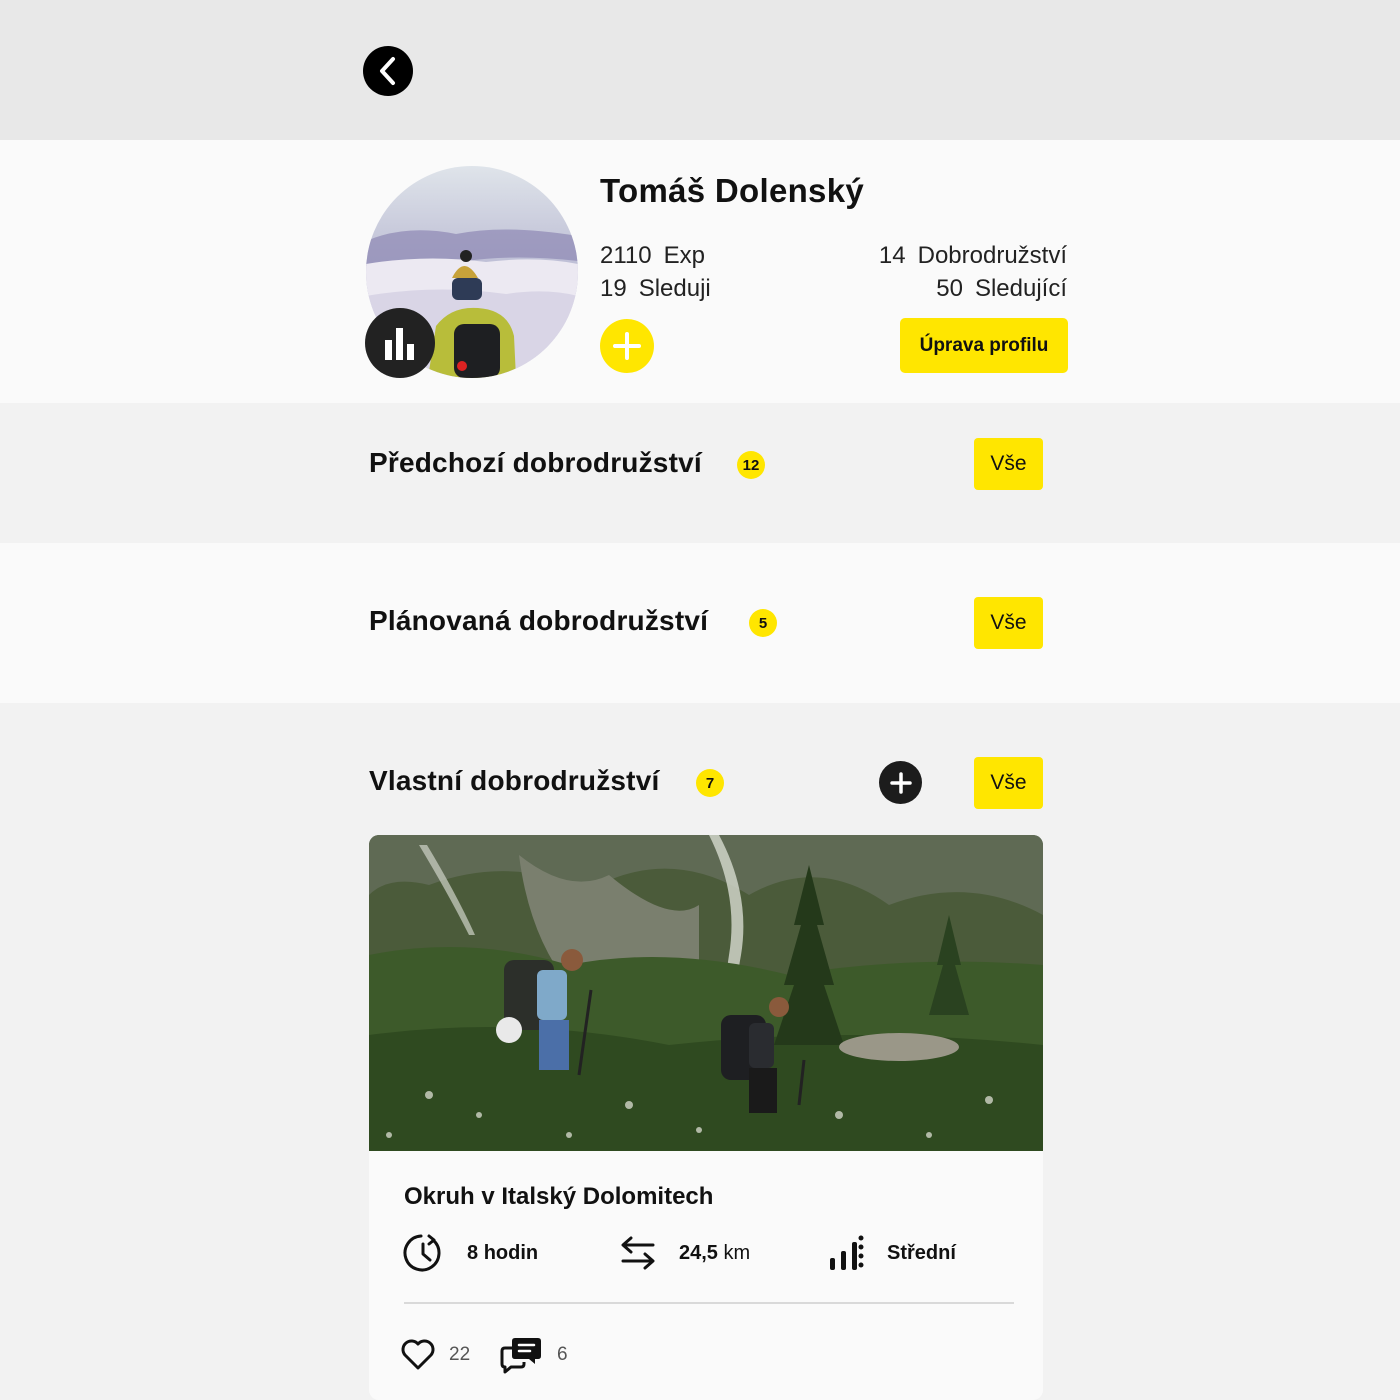 The width and height of the screenshot is (1400, 1400). I want to click on chevron-left-icon, so click(387, 71).